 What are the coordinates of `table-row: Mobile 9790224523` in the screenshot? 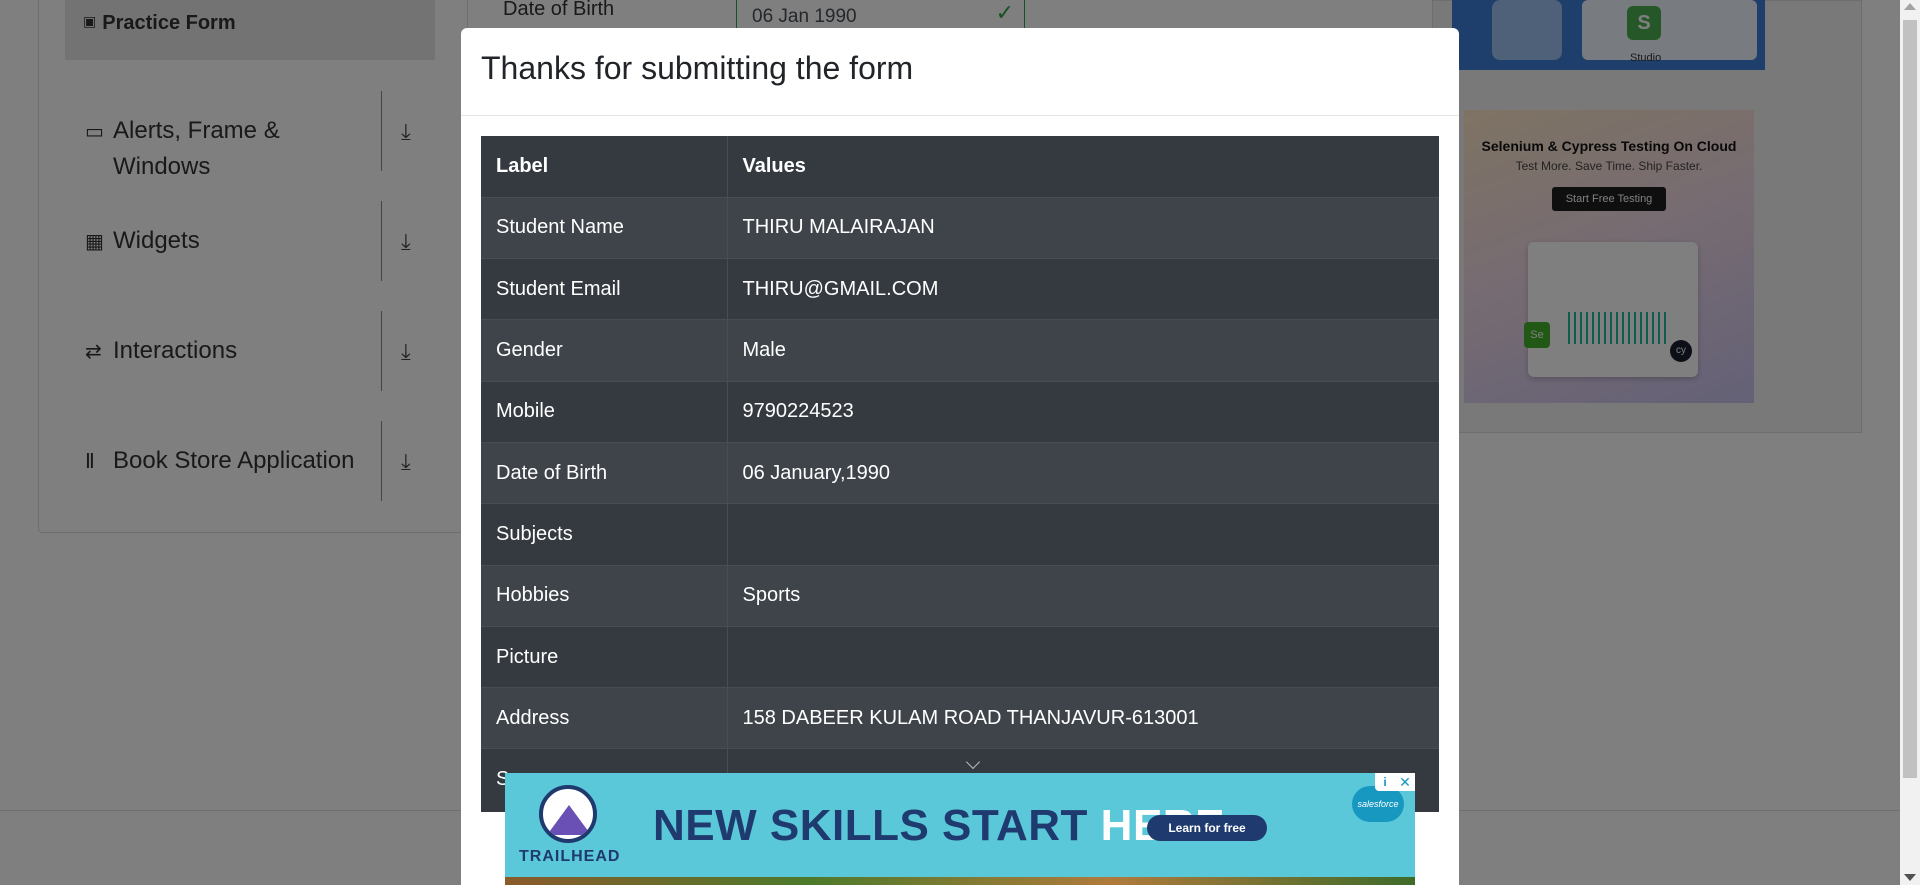 It's located at (960, 411).